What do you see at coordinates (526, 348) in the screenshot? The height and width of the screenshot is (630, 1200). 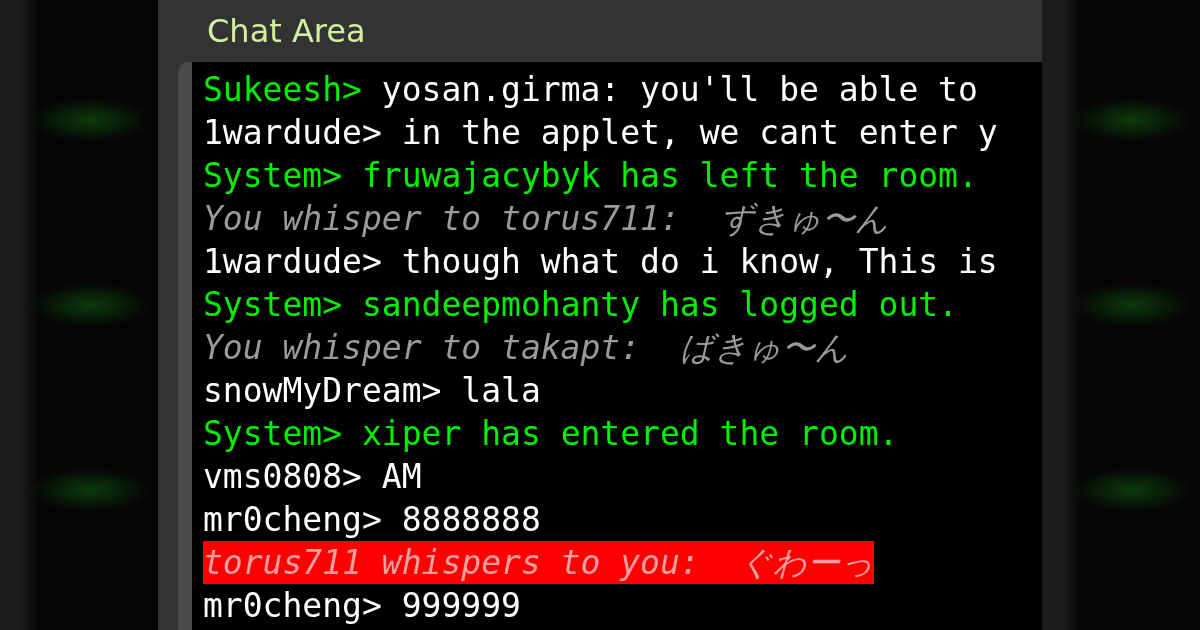 I see `chat-line: You whisper to takapt: ばきゅ〜ん` at bounding box center [526, 348].